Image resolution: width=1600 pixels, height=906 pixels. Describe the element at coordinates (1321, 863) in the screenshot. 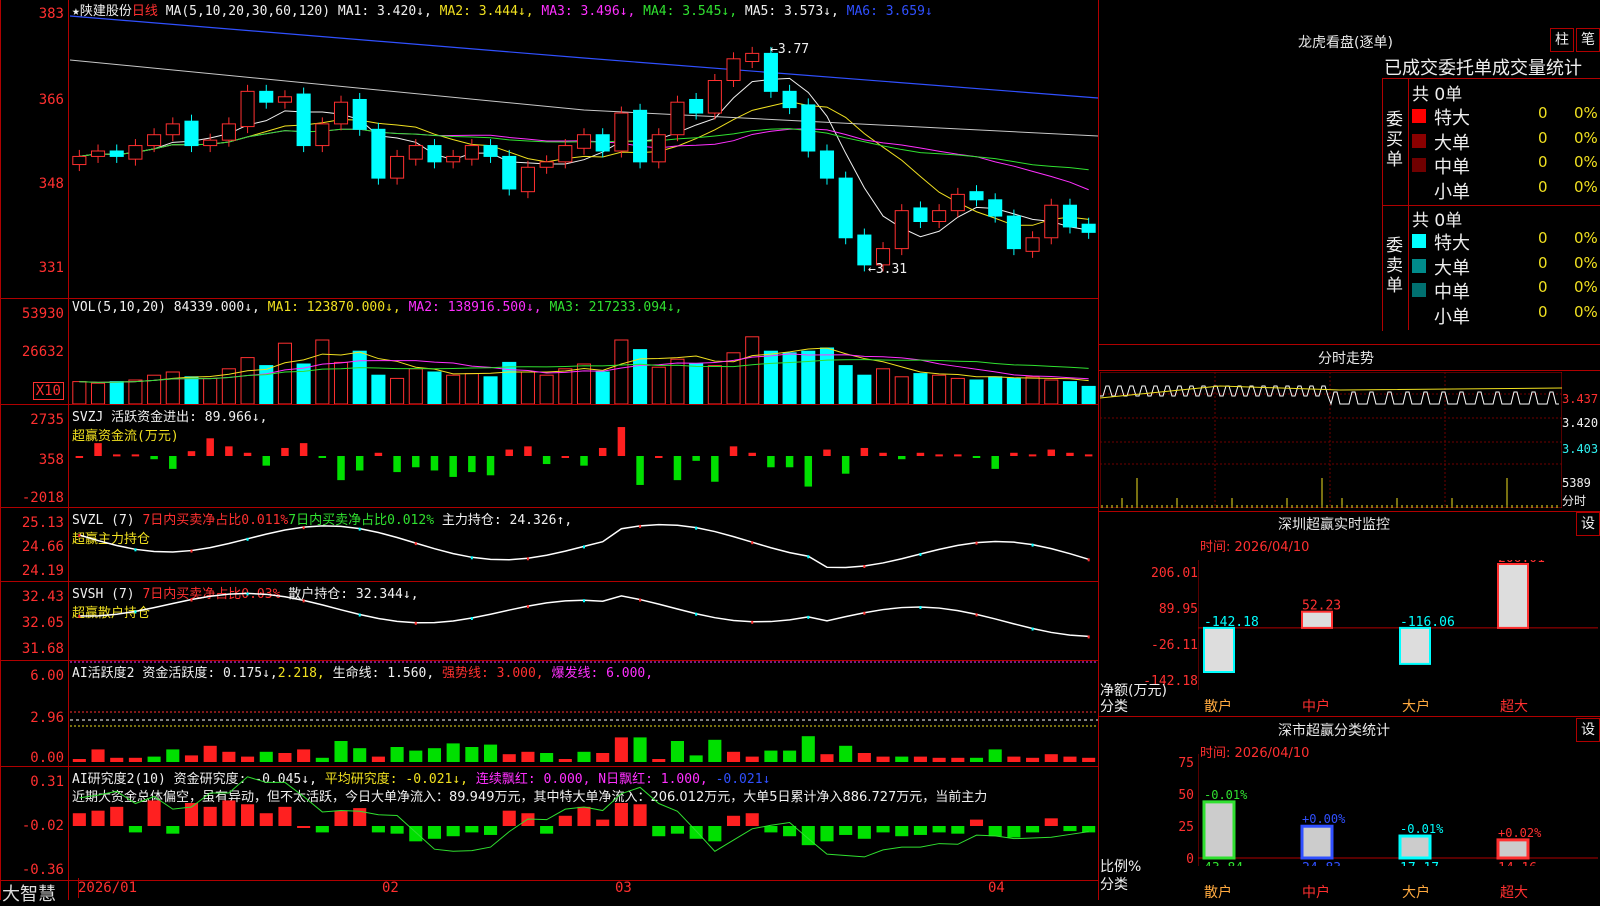

I see `cls-value-label: 24.83` at that location.